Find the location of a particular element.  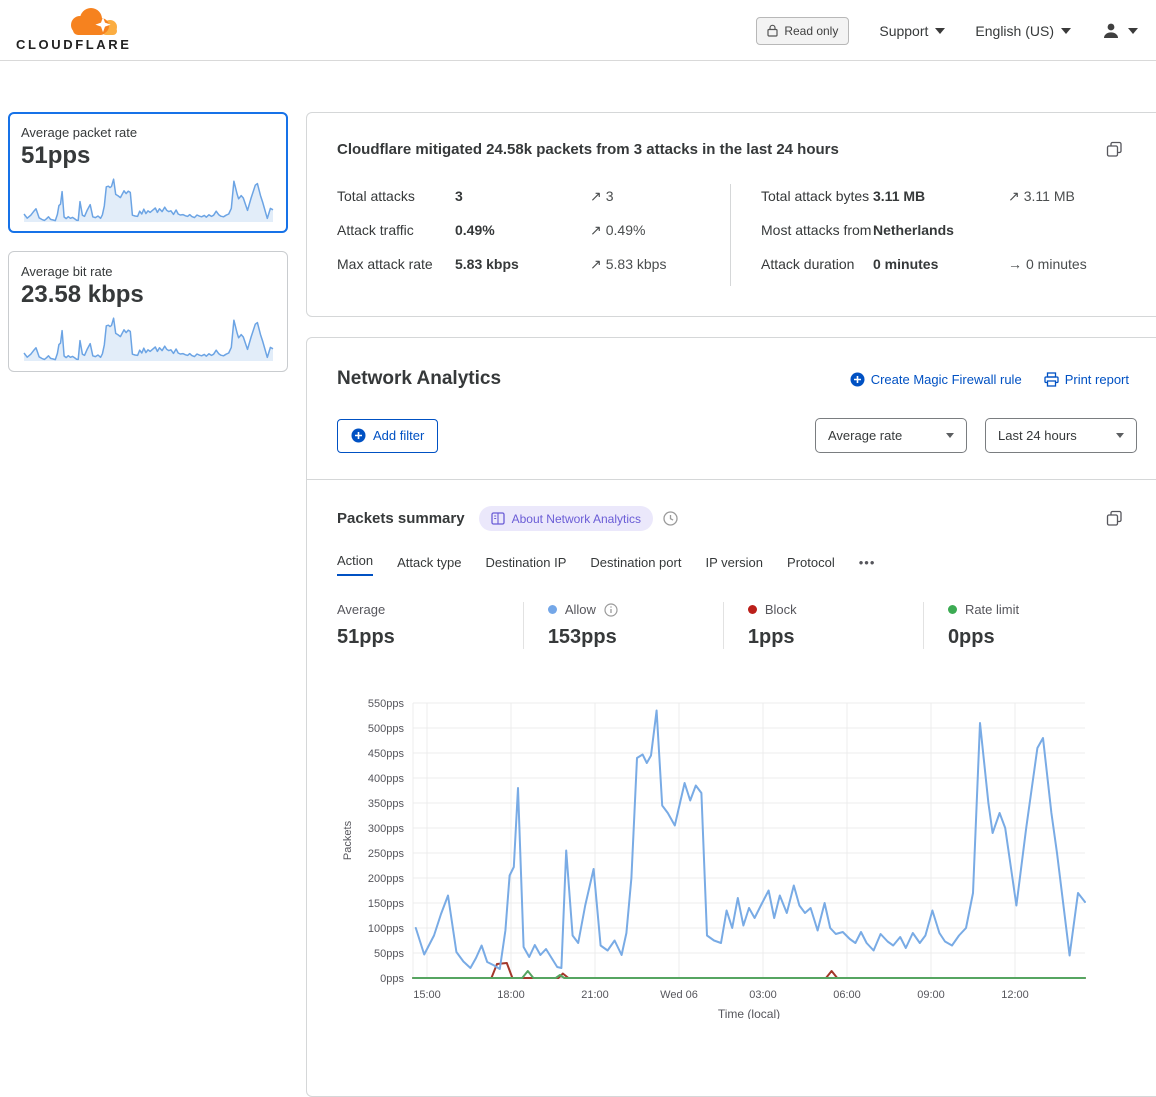

language-label: English (US) is located at coordinates (1014, 30).